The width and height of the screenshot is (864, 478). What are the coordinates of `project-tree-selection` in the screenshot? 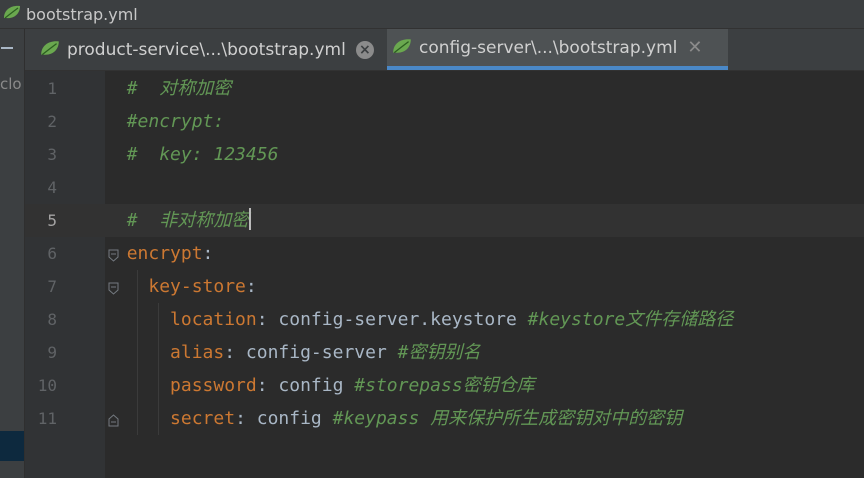 It's located at (12, 446).